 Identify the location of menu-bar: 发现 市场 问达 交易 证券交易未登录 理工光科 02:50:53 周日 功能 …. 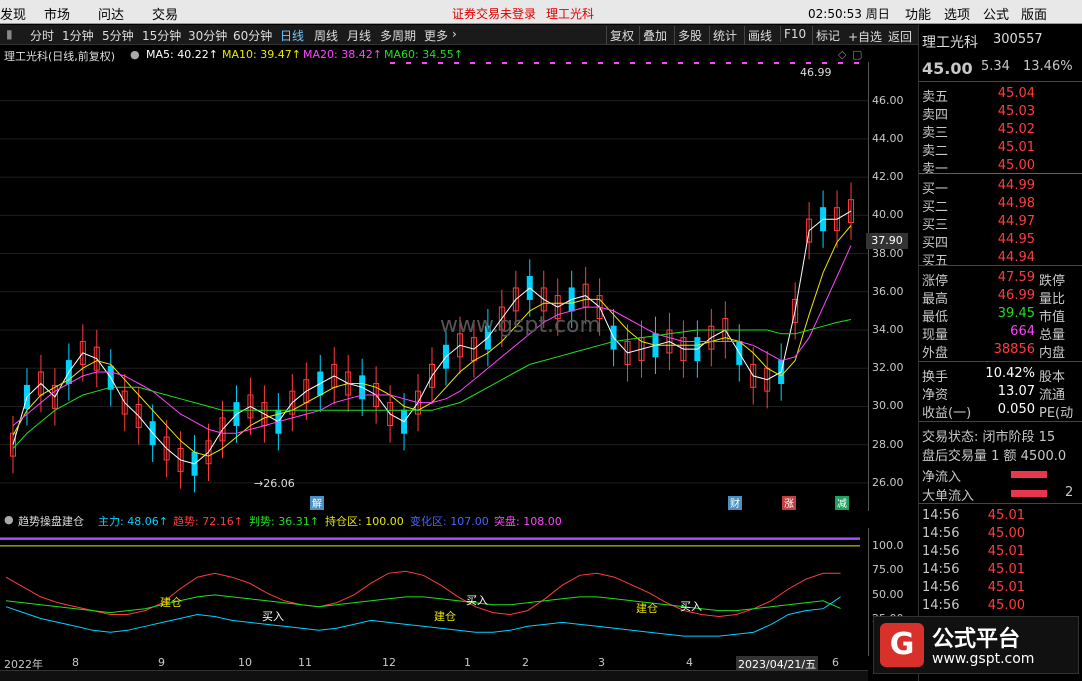
(541, 12).